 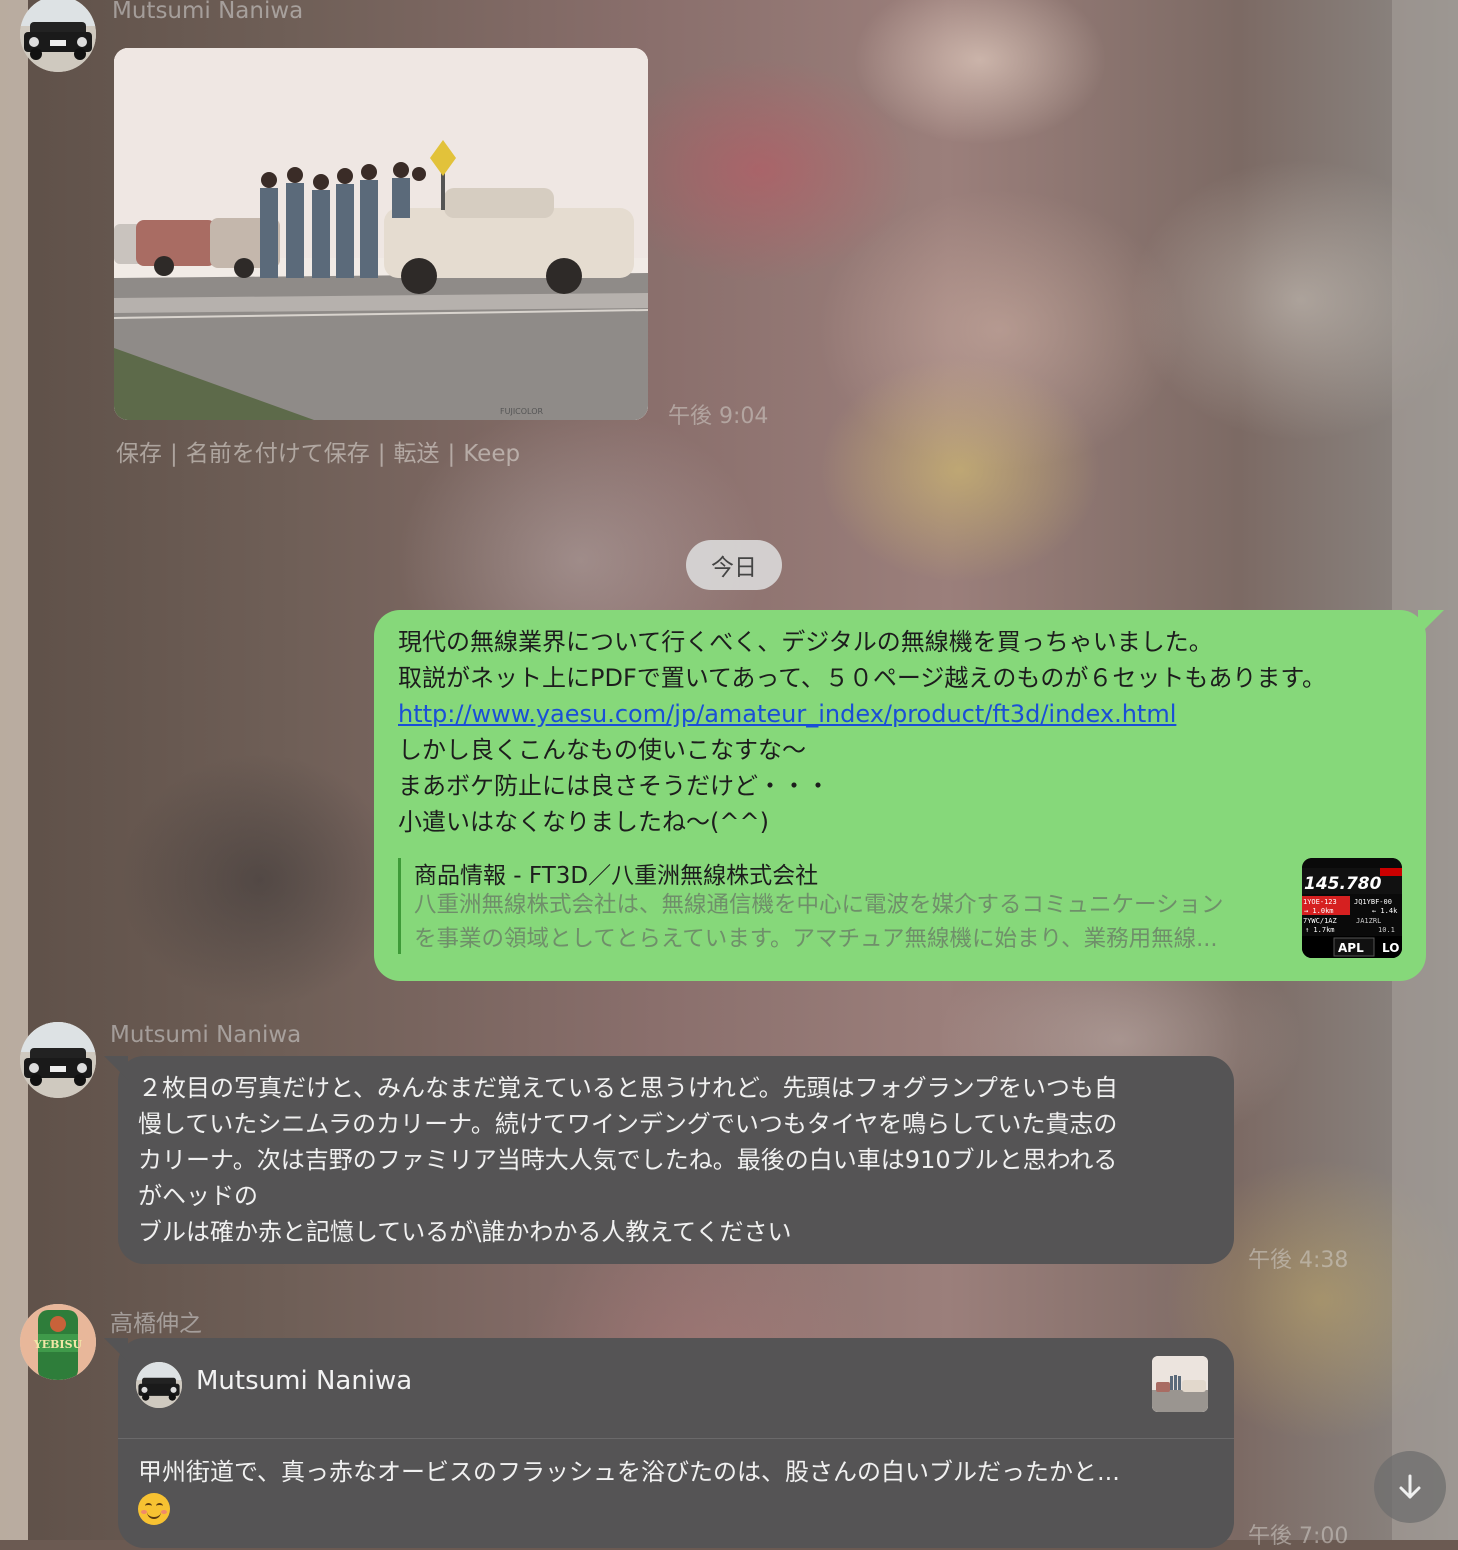 I want to click on preview-thumb-row: 10.1, so click(x=1386, y=930).